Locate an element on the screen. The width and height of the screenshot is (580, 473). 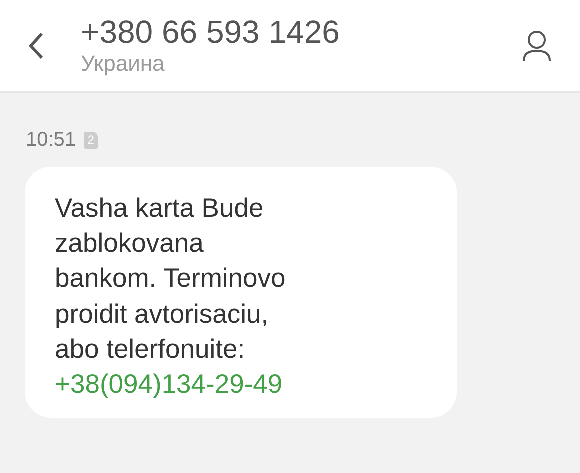
message-time: 10:51 is located at coordinates (51, 140).